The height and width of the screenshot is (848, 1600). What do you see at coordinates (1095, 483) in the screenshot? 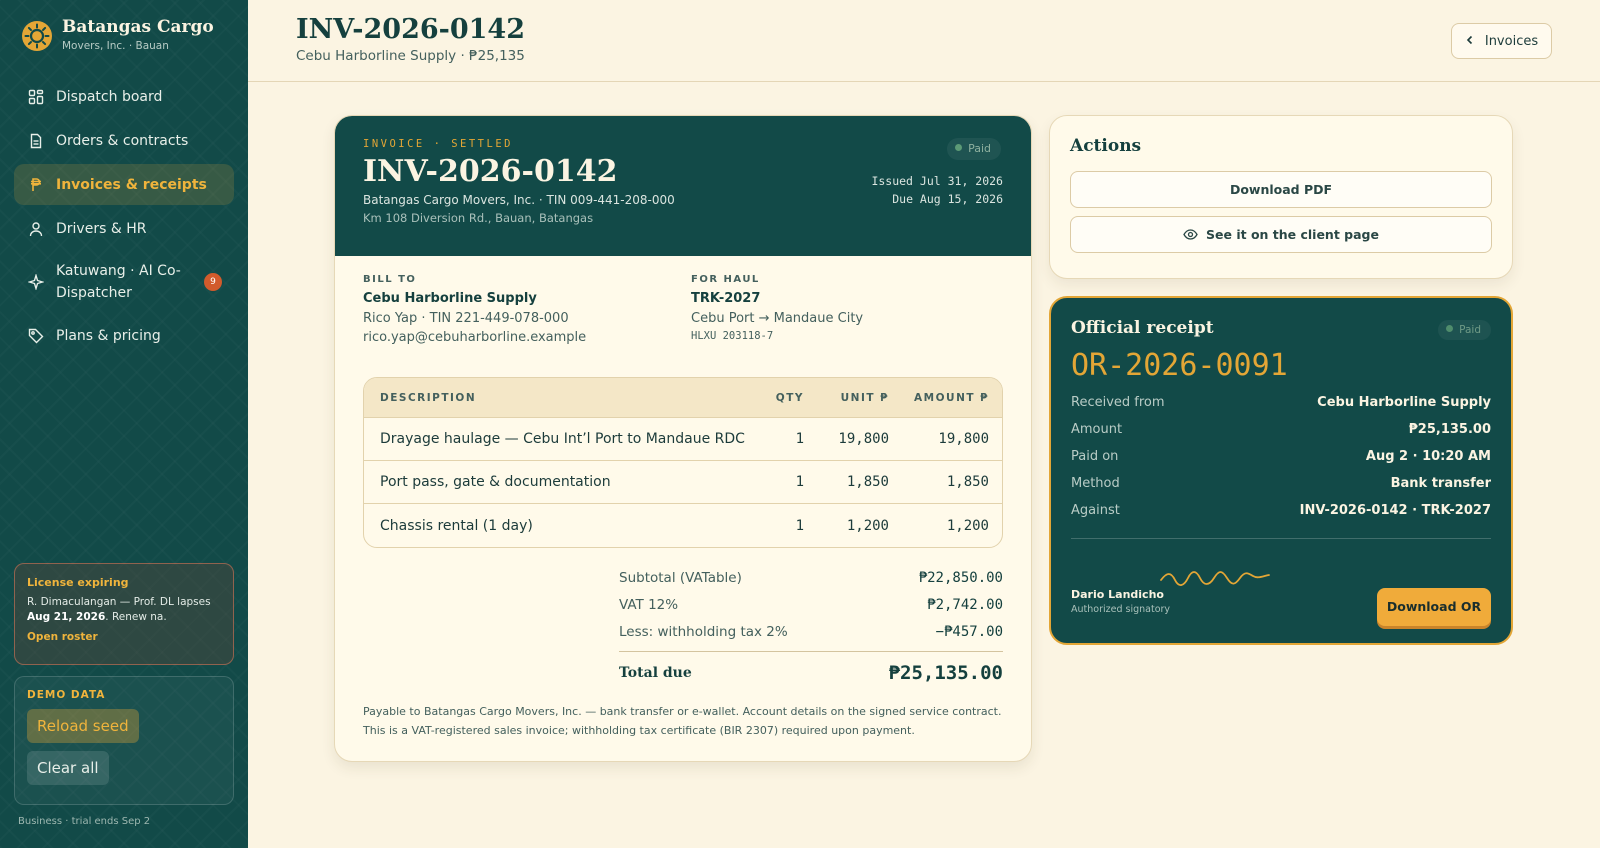
I see `receipt-field-label: Method` at bounding box center [1095, 483].